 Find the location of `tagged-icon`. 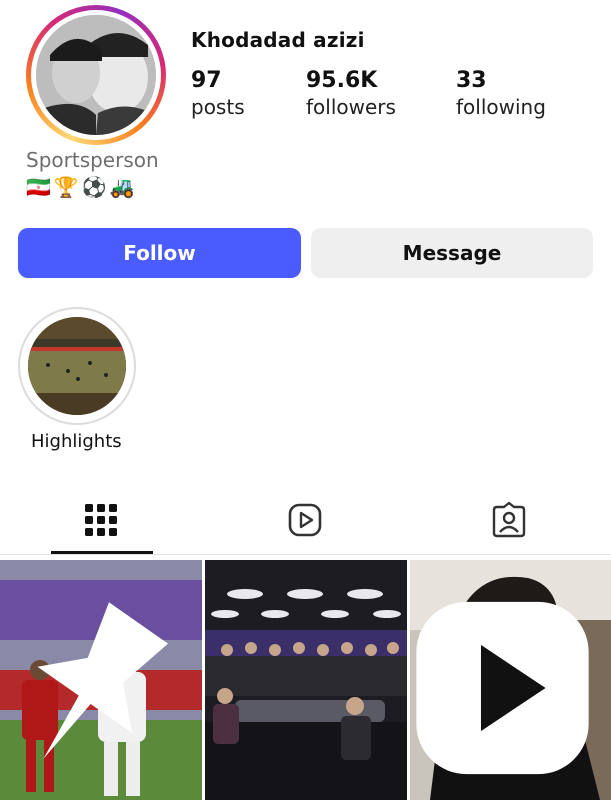

tagged-icon is located at coordinates (509, 520).